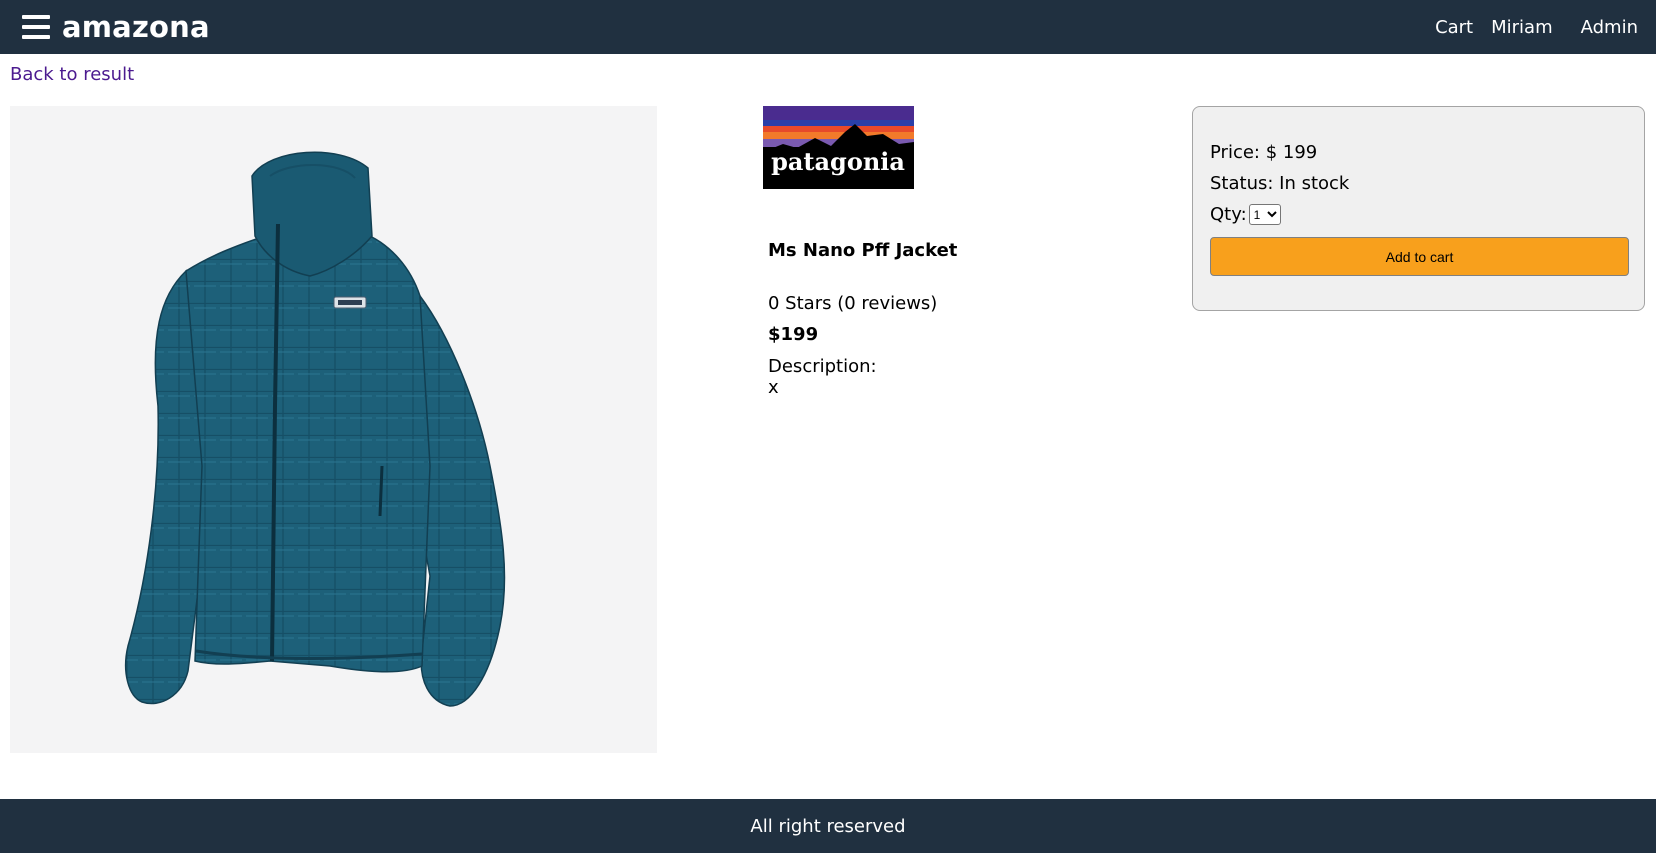  I want to click on description-label: Description:, so click(822, 366).